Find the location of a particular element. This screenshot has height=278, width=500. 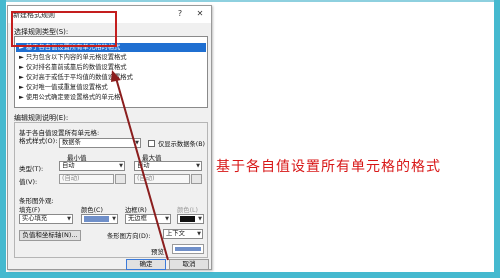

annotation-text: 基于各自值设置所有单元格的格式 is located at coordinates (328, 167).